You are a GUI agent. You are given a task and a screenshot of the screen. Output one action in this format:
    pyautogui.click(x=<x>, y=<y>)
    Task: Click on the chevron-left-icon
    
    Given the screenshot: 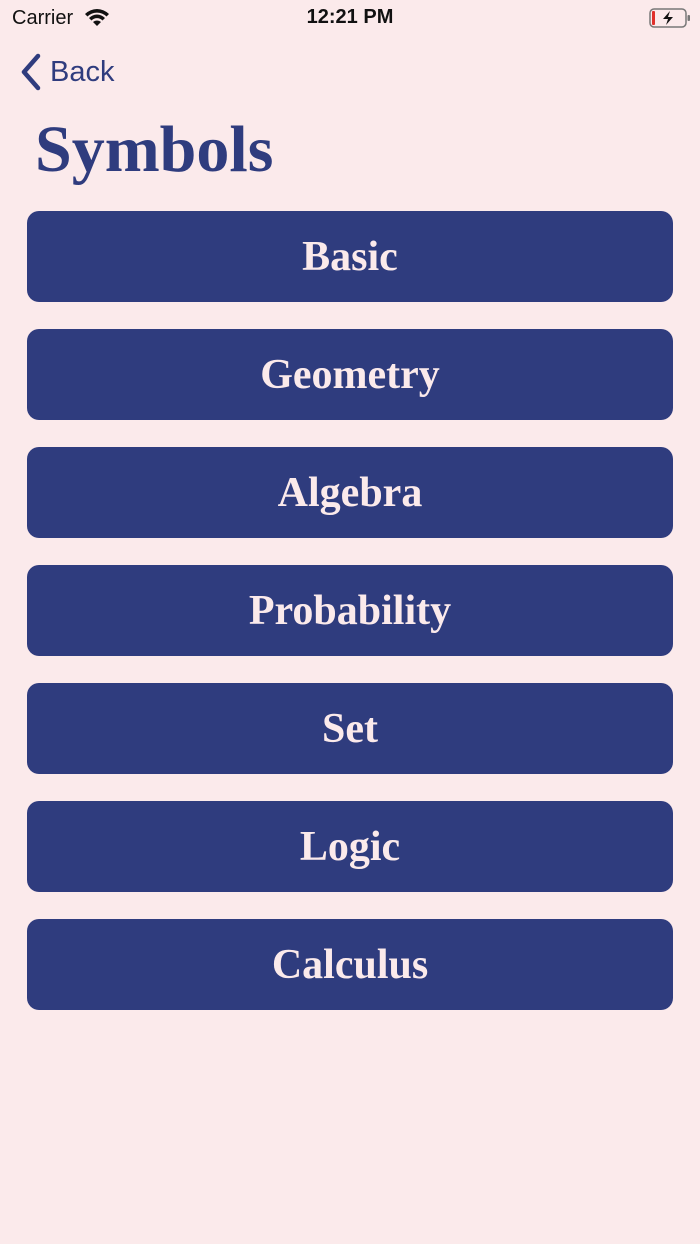 What is the action you would take?
    pyautogui.click(x=31, y=72)
    